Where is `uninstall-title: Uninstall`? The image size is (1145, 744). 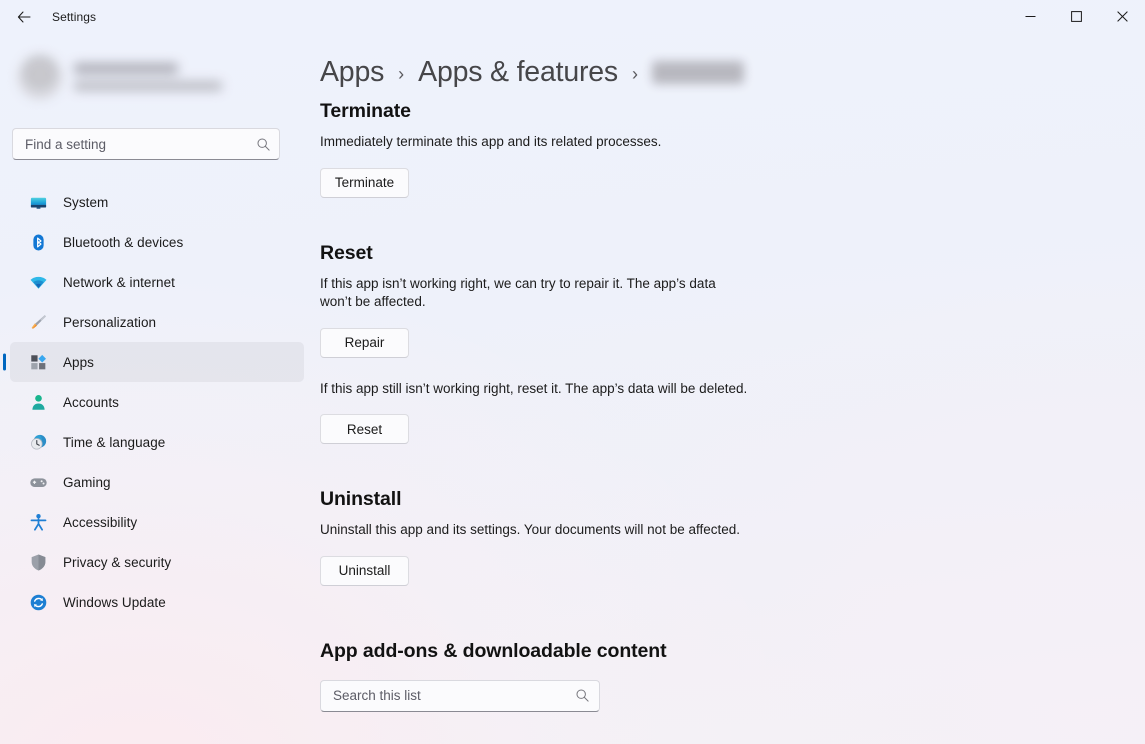
uninstall-title: Uninstall is located at coordinates (361, 499).